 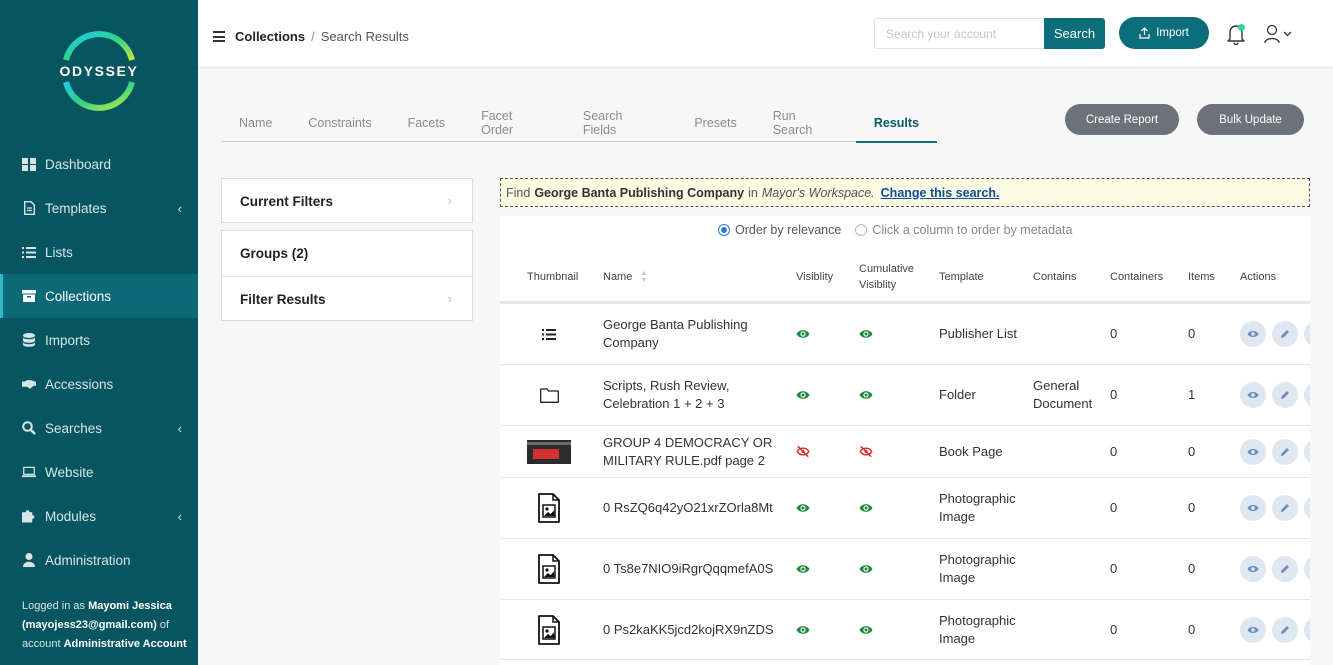 I want to click on header-containers: Containers, so click(x=1136, y=276).